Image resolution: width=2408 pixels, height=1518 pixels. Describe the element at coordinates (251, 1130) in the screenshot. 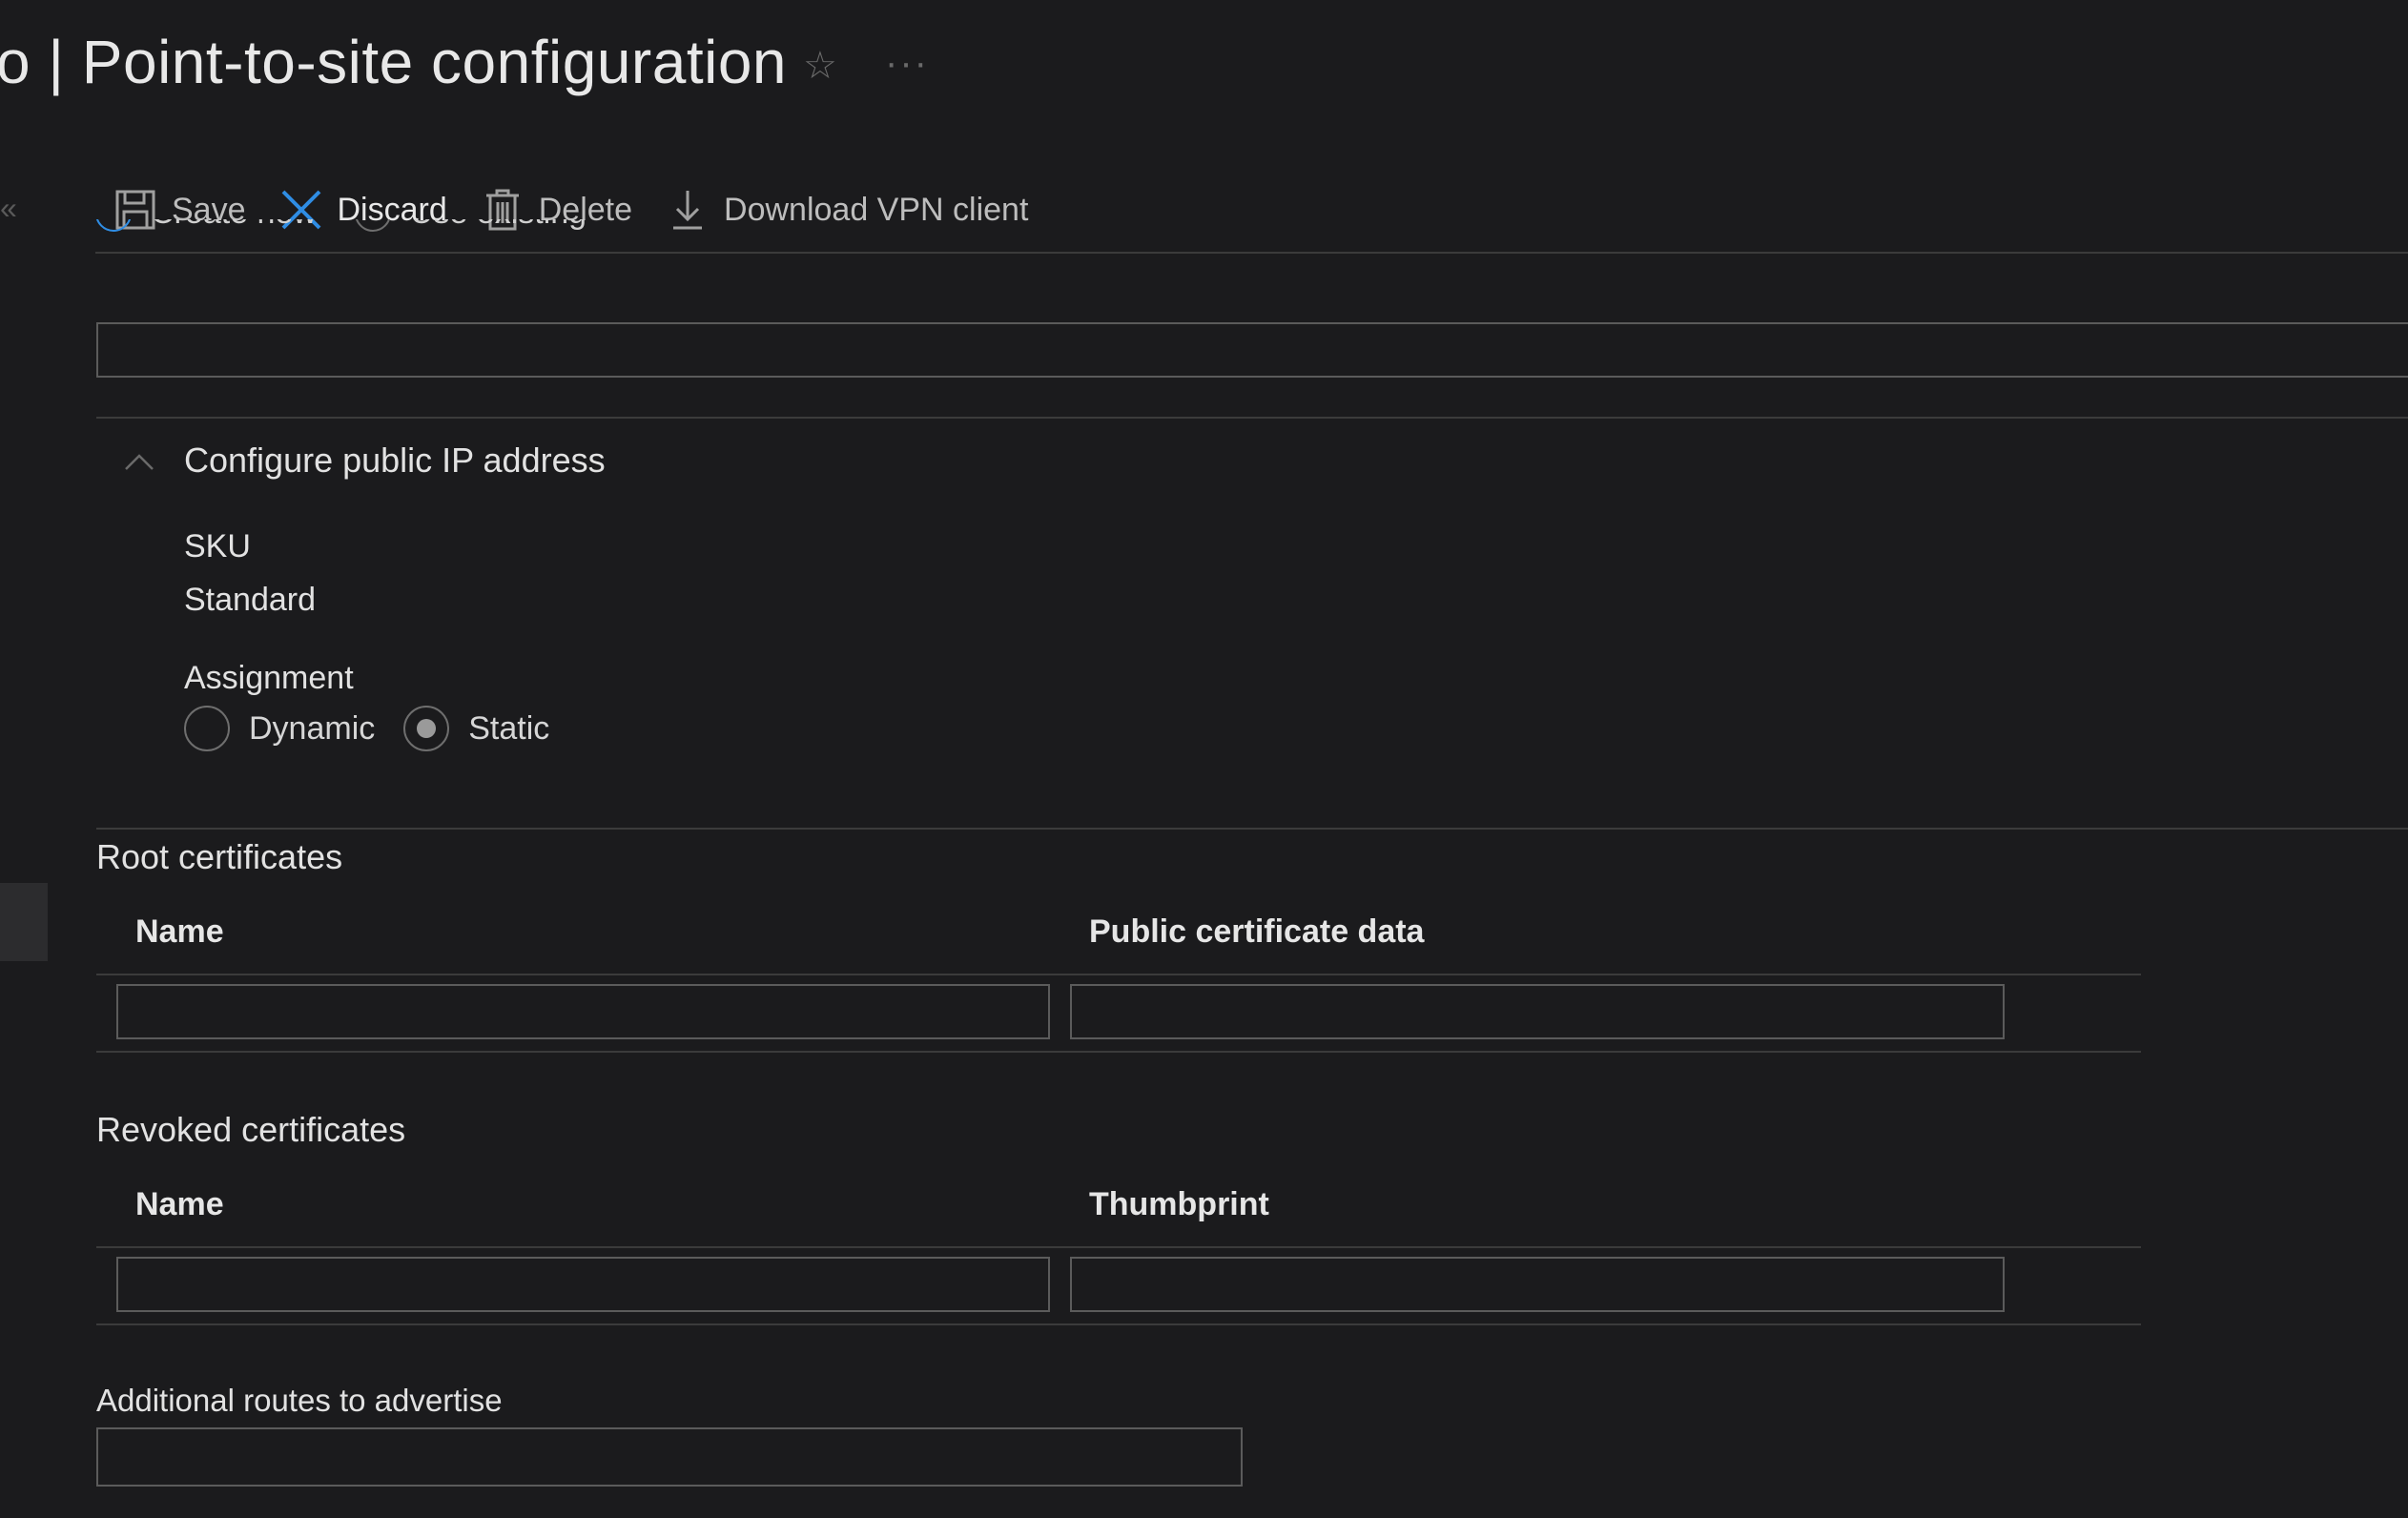

I see `revoked-certificates-title: Revoked certificates` at that location.